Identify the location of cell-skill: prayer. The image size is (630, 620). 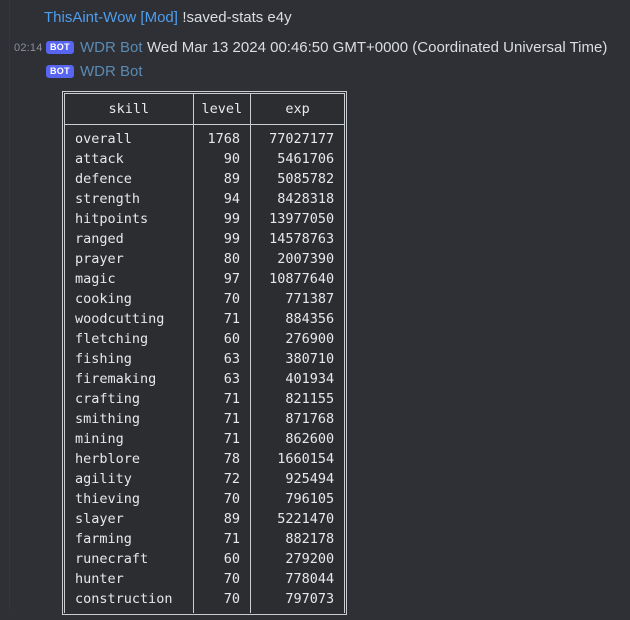
(129, 259).